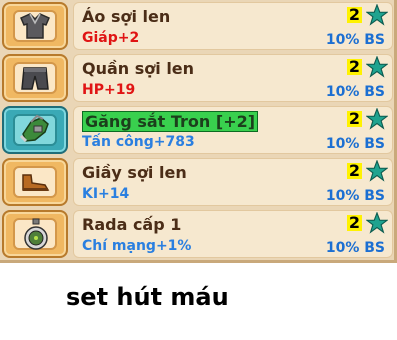 The image size is (397, 340). I want to click on item-card: Rada cấp 1 Chí mạng+1% 2 10% BS, so click(233, 234).